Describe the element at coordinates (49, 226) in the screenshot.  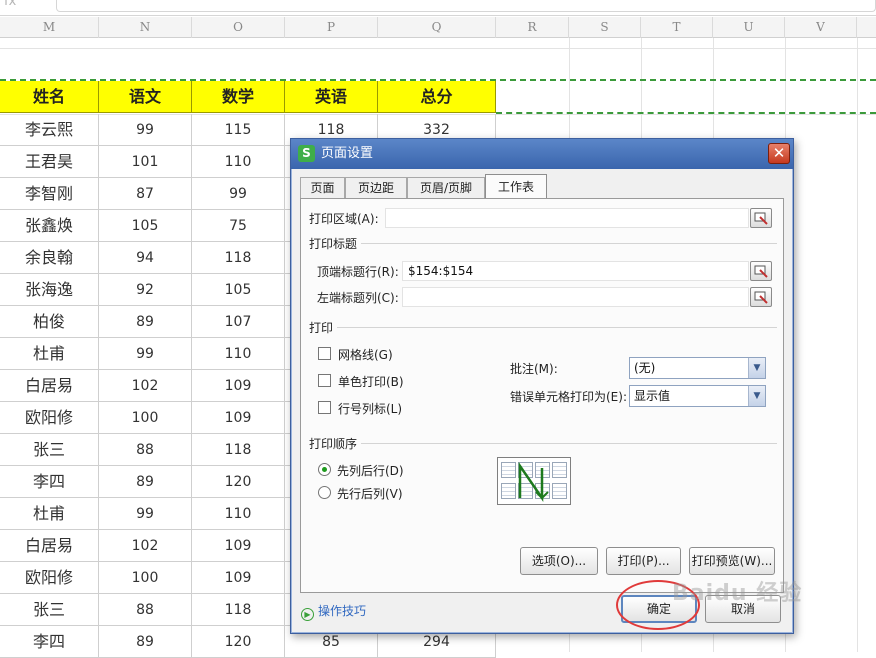
I see `cell-name: 张鑫焕` at that location.